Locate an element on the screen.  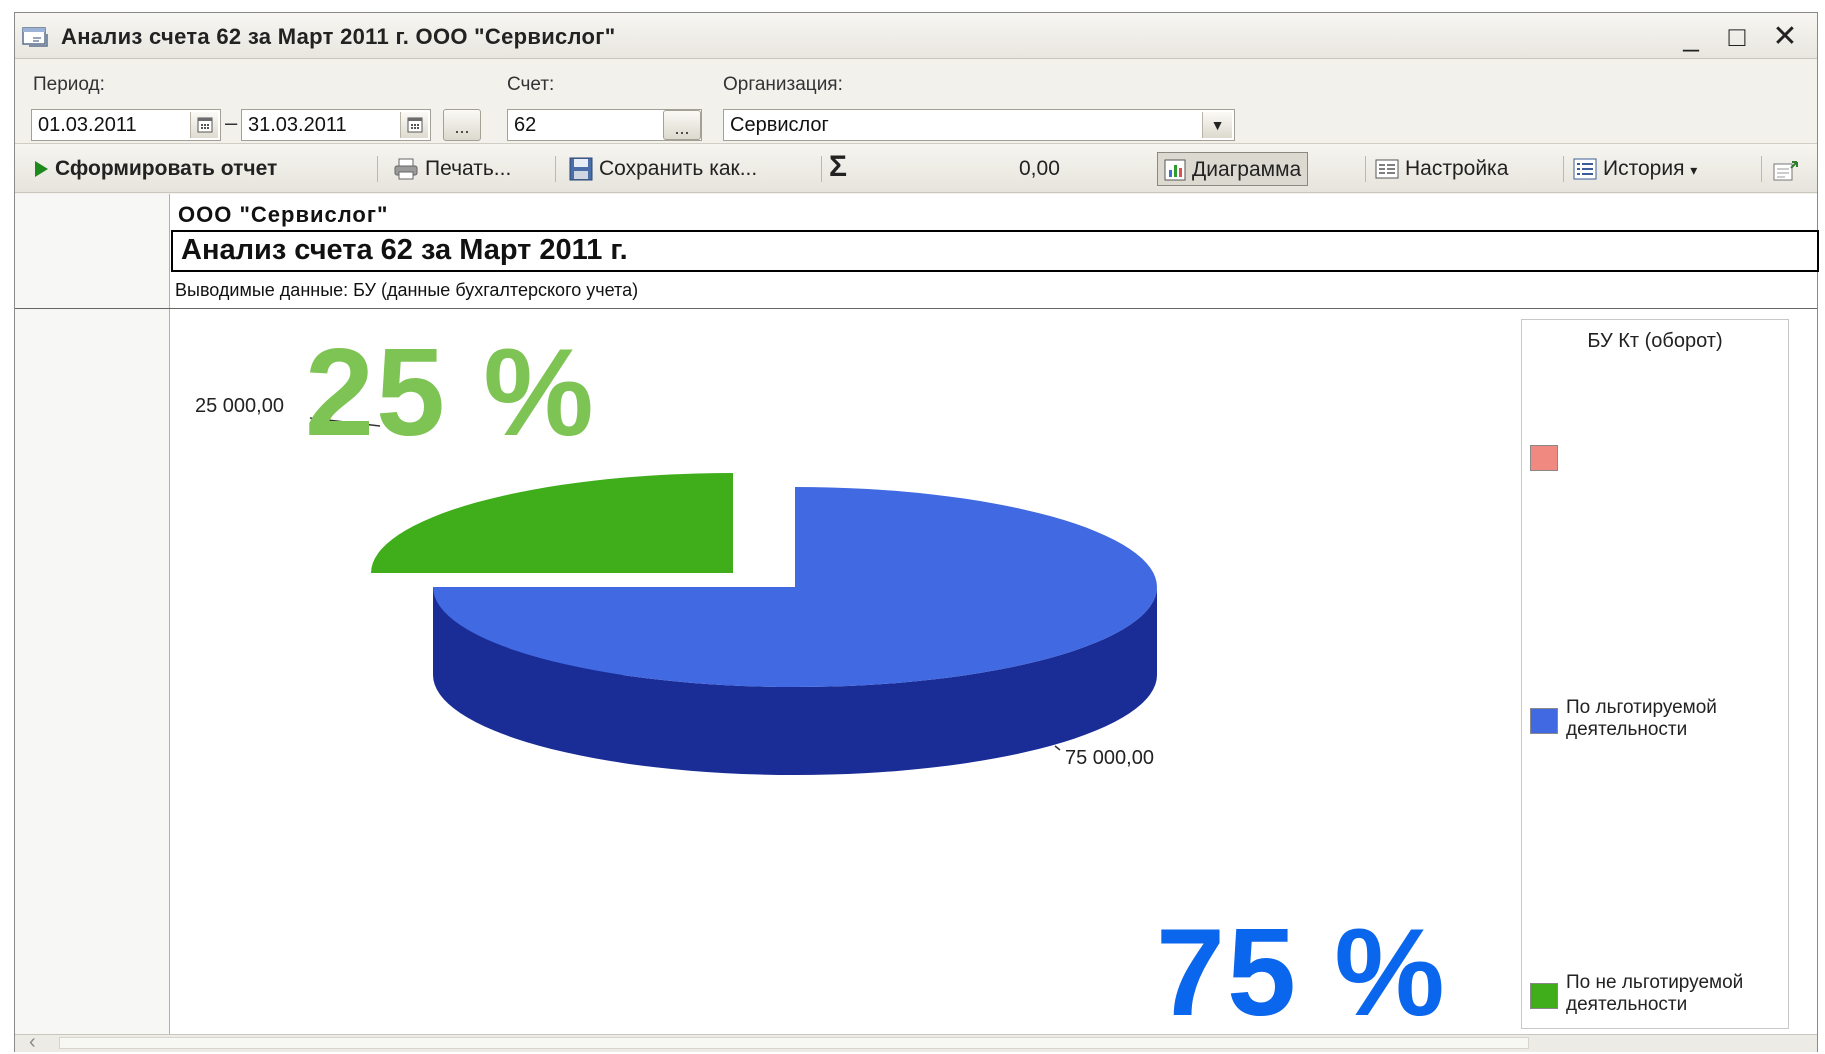
generate-report-button: Сформировать отчет is located at coordinates (155, 169).